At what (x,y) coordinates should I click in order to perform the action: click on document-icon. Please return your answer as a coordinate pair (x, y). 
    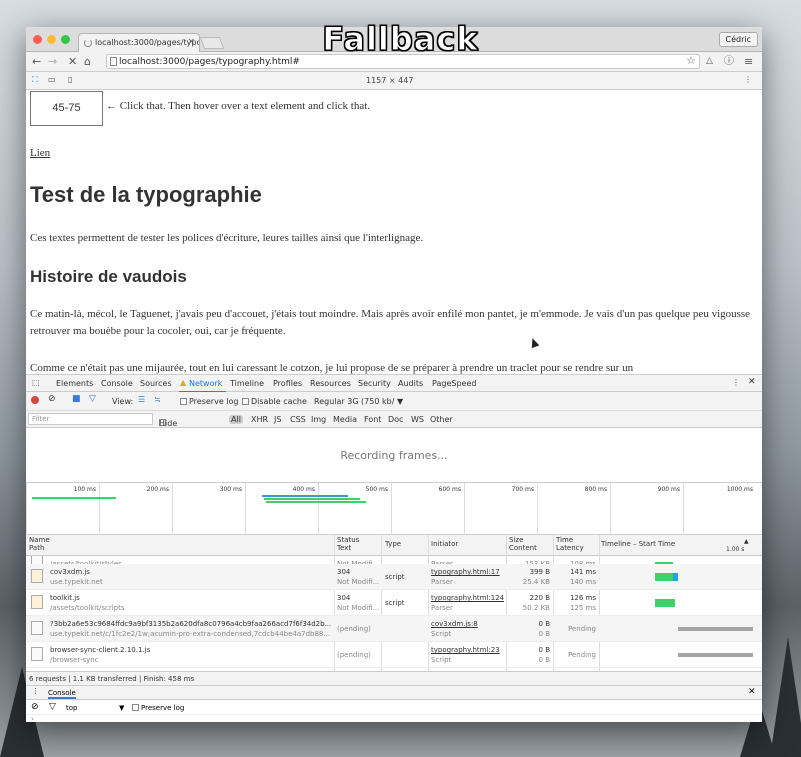
    Looking at the image, I should click on (37, 628).